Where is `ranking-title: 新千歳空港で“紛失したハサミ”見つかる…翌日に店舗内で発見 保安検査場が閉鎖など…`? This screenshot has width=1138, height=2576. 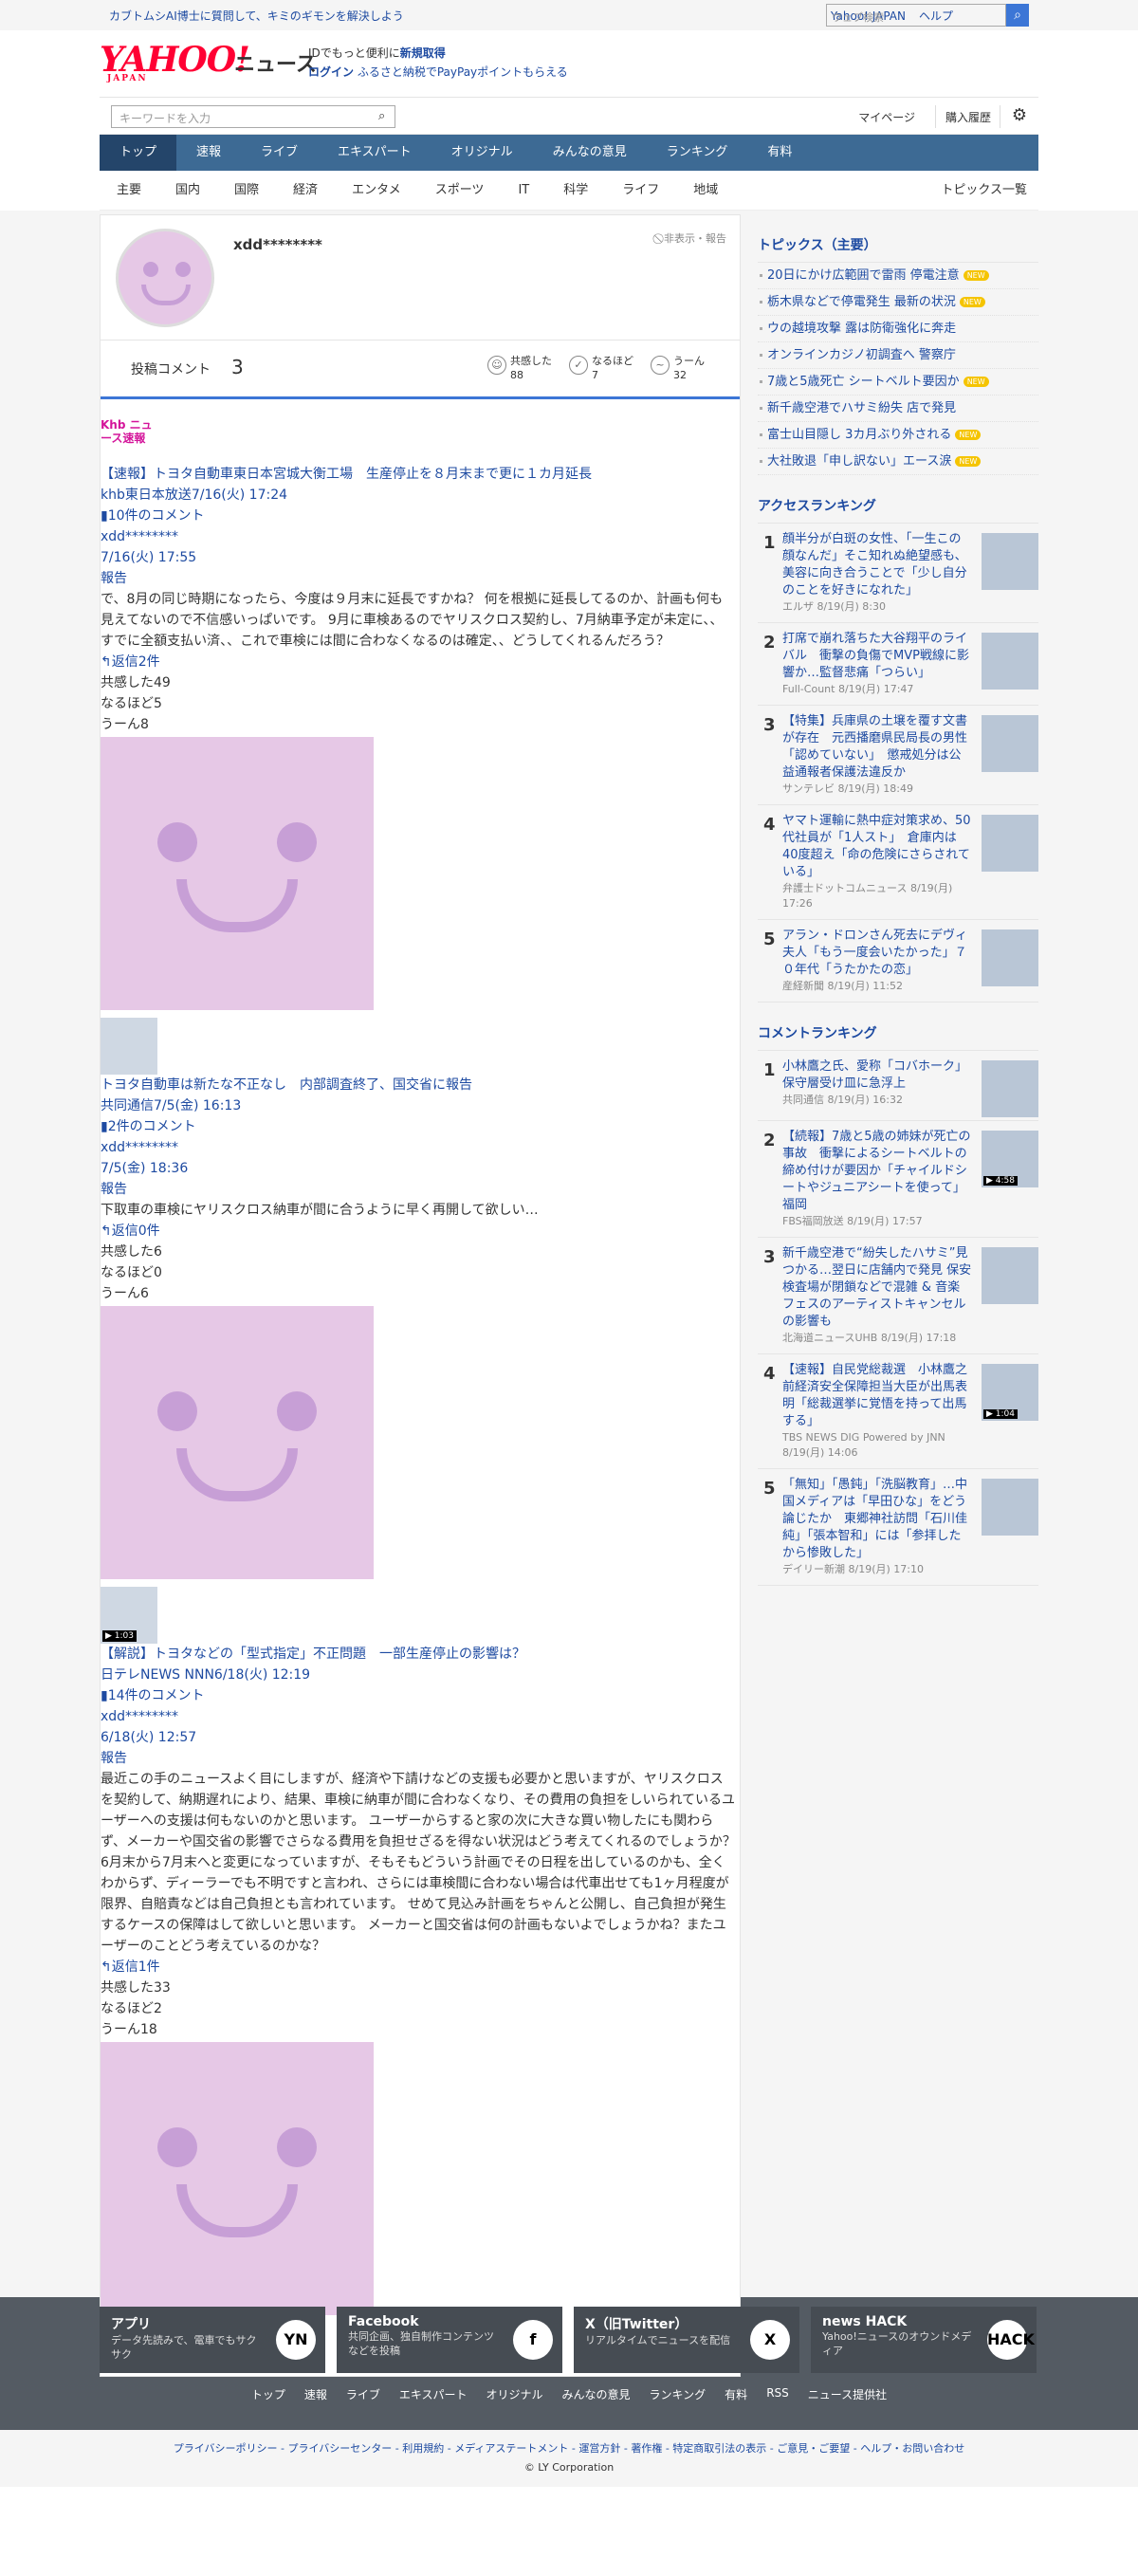
ranking-title: 新千歳空港で“紛失したハサミ”見つかる…翌日に店舗内で発見 保安検査場が閉鎖など… is located at coordinates (877, 1288).